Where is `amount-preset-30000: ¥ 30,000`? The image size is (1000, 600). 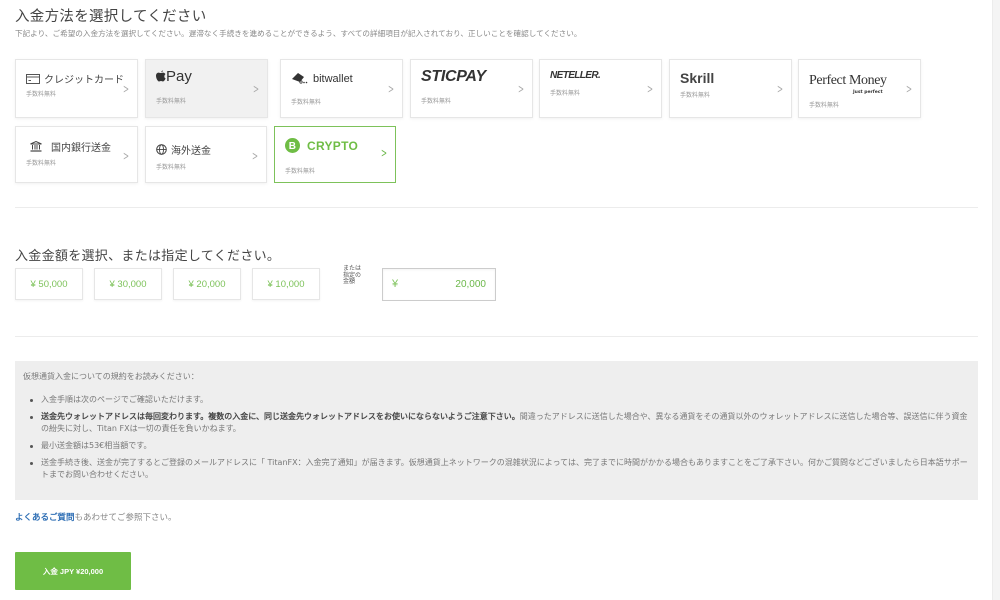 amount-preset-30000: ¥ 30,000 is located at coordinates (128, 284).